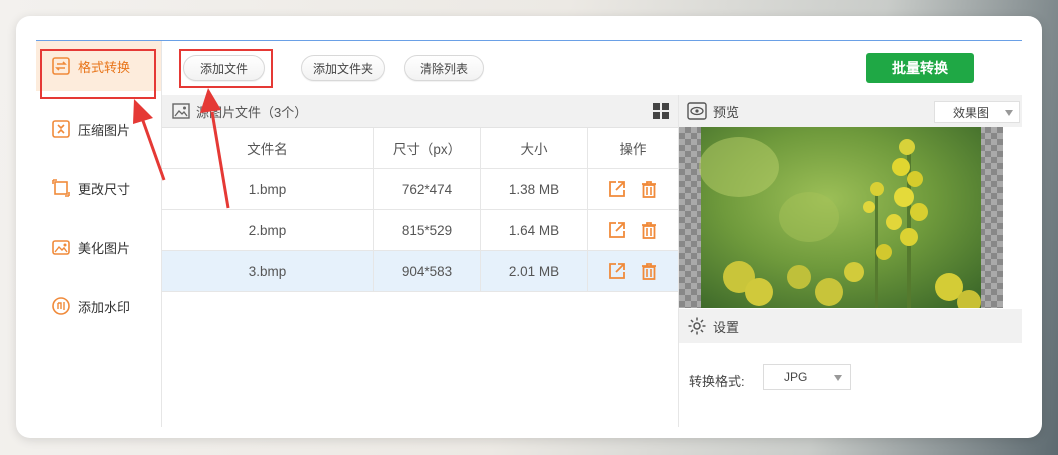 The width and height of the screenshot is (1058, 455). Describe the element at coordinates (444, 68) in the screenshot. I see `clear-list-button: 清除列表` at that location.